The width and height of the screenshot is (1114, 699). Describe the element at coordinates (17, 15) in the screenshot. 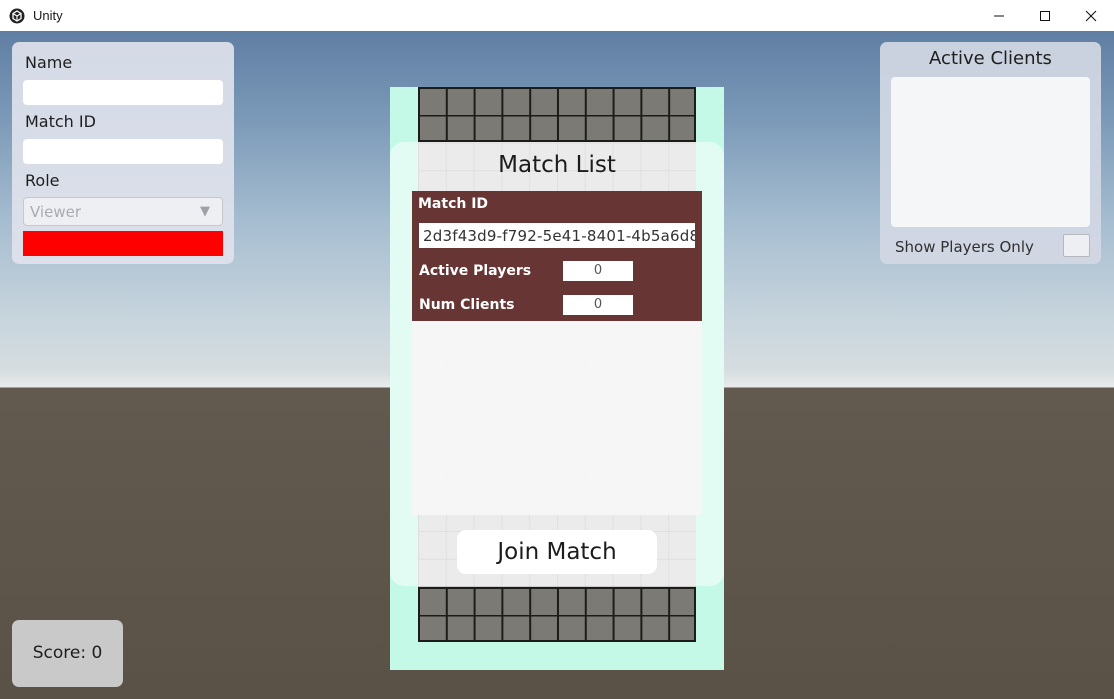

I see `unity-logo-icon` at that location.